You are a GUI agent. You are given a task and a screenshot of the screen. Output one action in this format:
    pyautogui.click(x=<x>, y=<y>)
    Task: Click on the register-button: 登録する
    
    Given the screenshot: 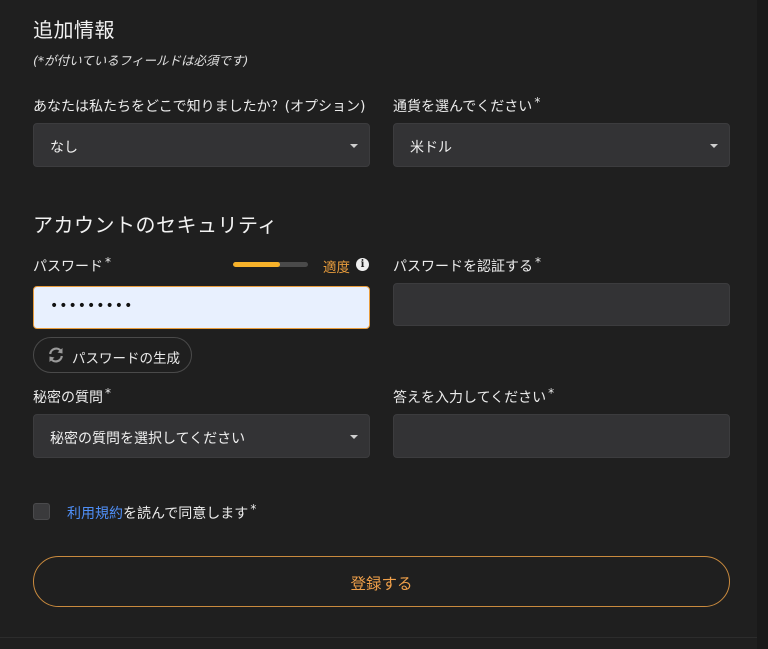 What is the action you would take?
    pyautogui.click(x=381, y=581)
    